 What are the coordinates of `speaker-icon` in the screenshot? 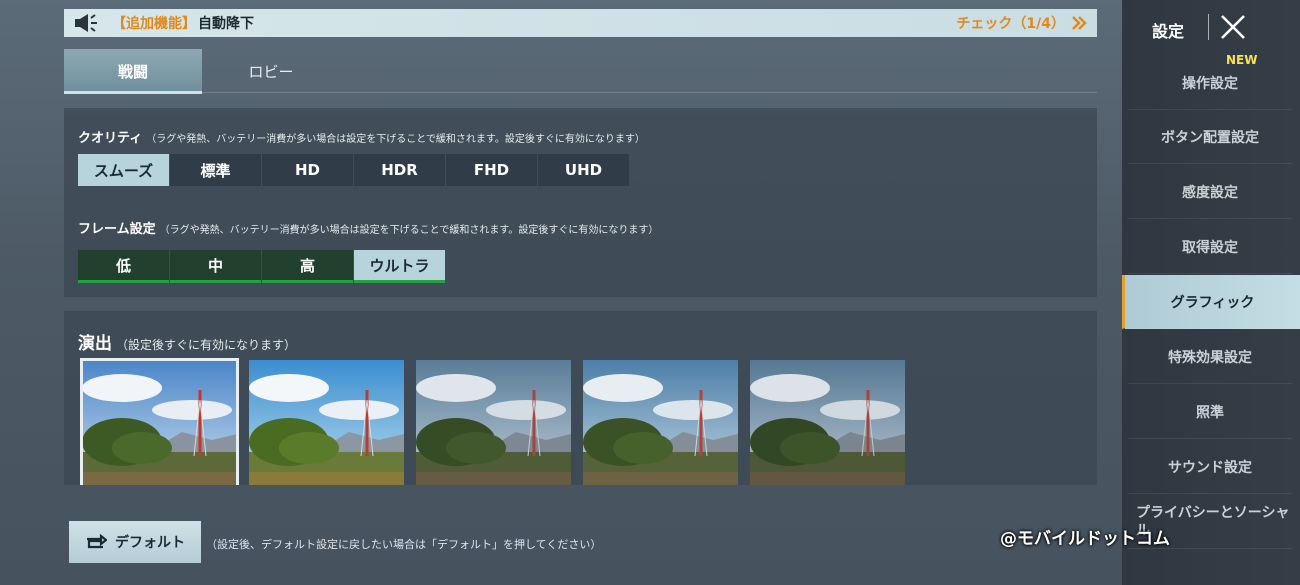 It's located at (88, 23).